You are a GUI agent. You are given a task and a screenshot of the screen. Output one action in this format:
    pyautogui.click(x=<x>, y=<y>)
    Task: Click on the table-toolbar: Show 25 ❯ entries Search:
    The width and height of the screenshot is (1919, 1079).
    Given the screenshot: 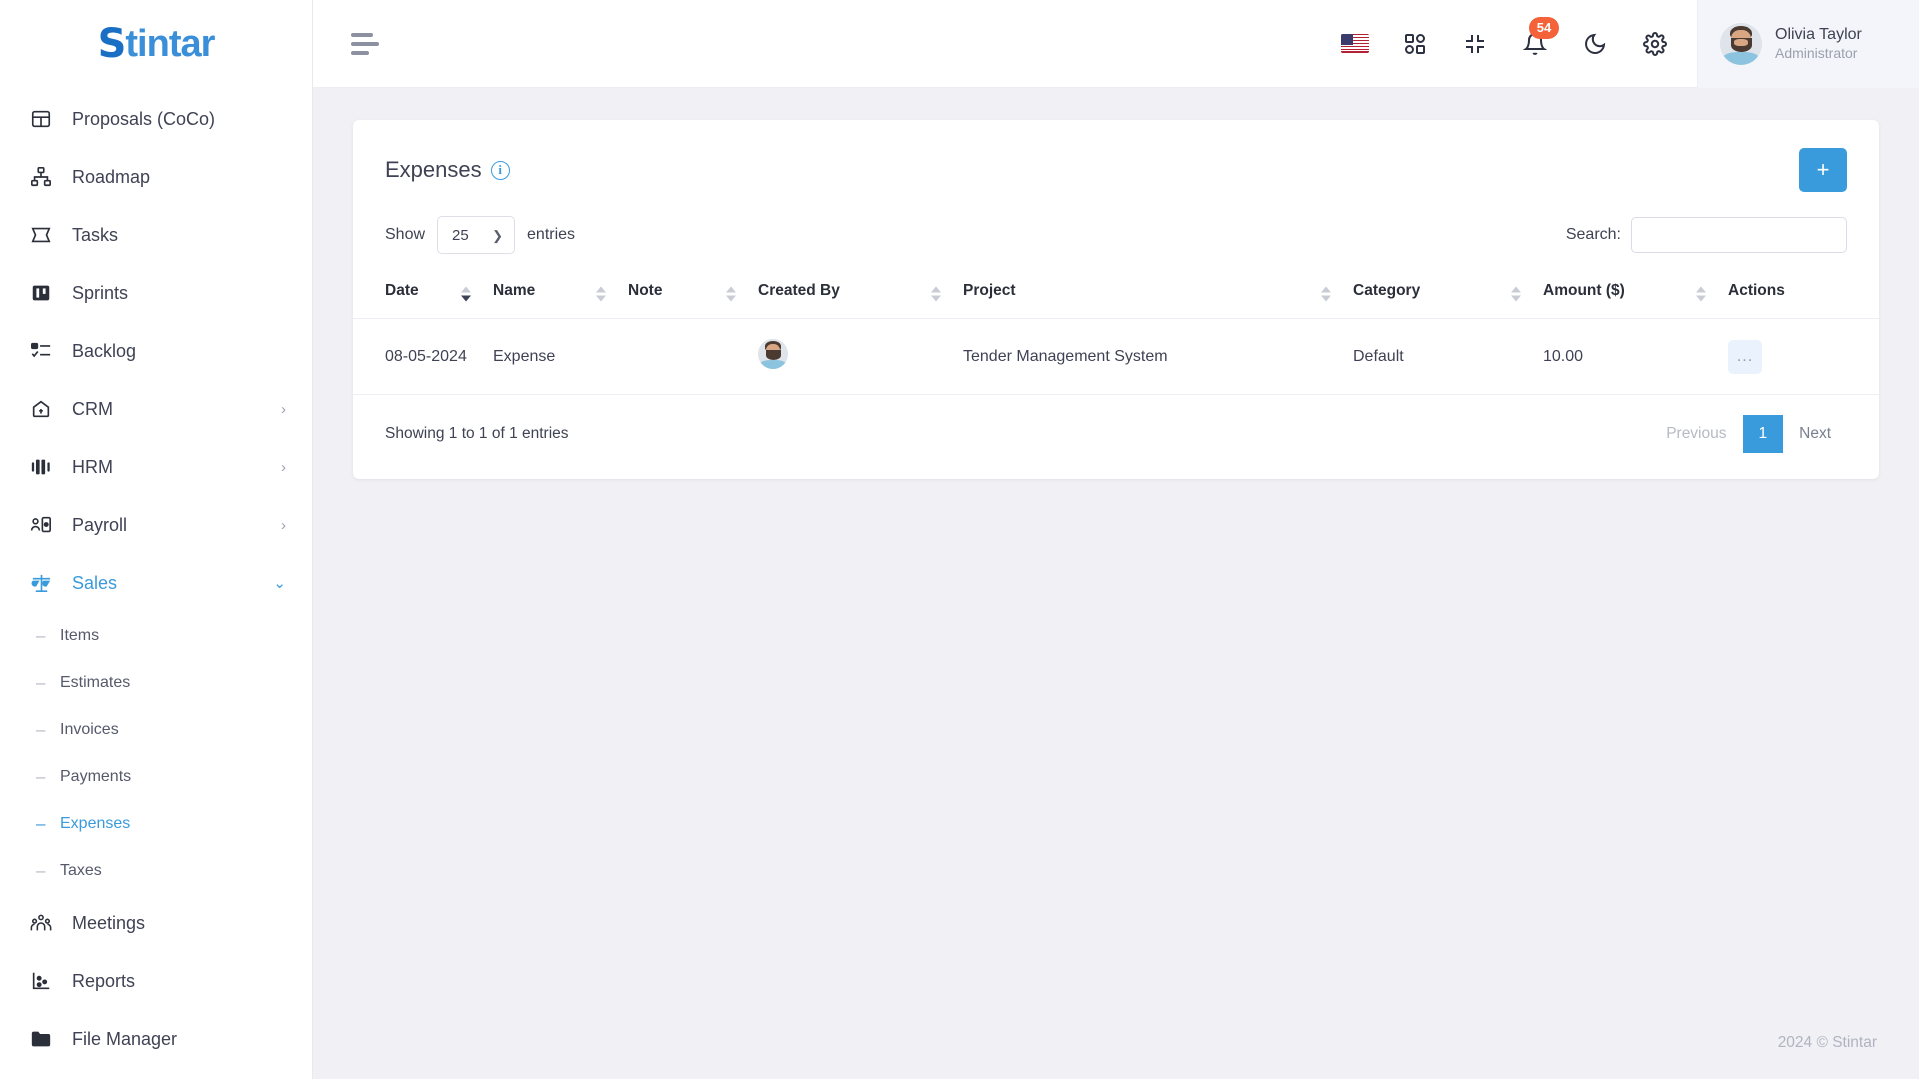 What is the action you would take?
    pyautogui.click(x=1116, y=240)
    